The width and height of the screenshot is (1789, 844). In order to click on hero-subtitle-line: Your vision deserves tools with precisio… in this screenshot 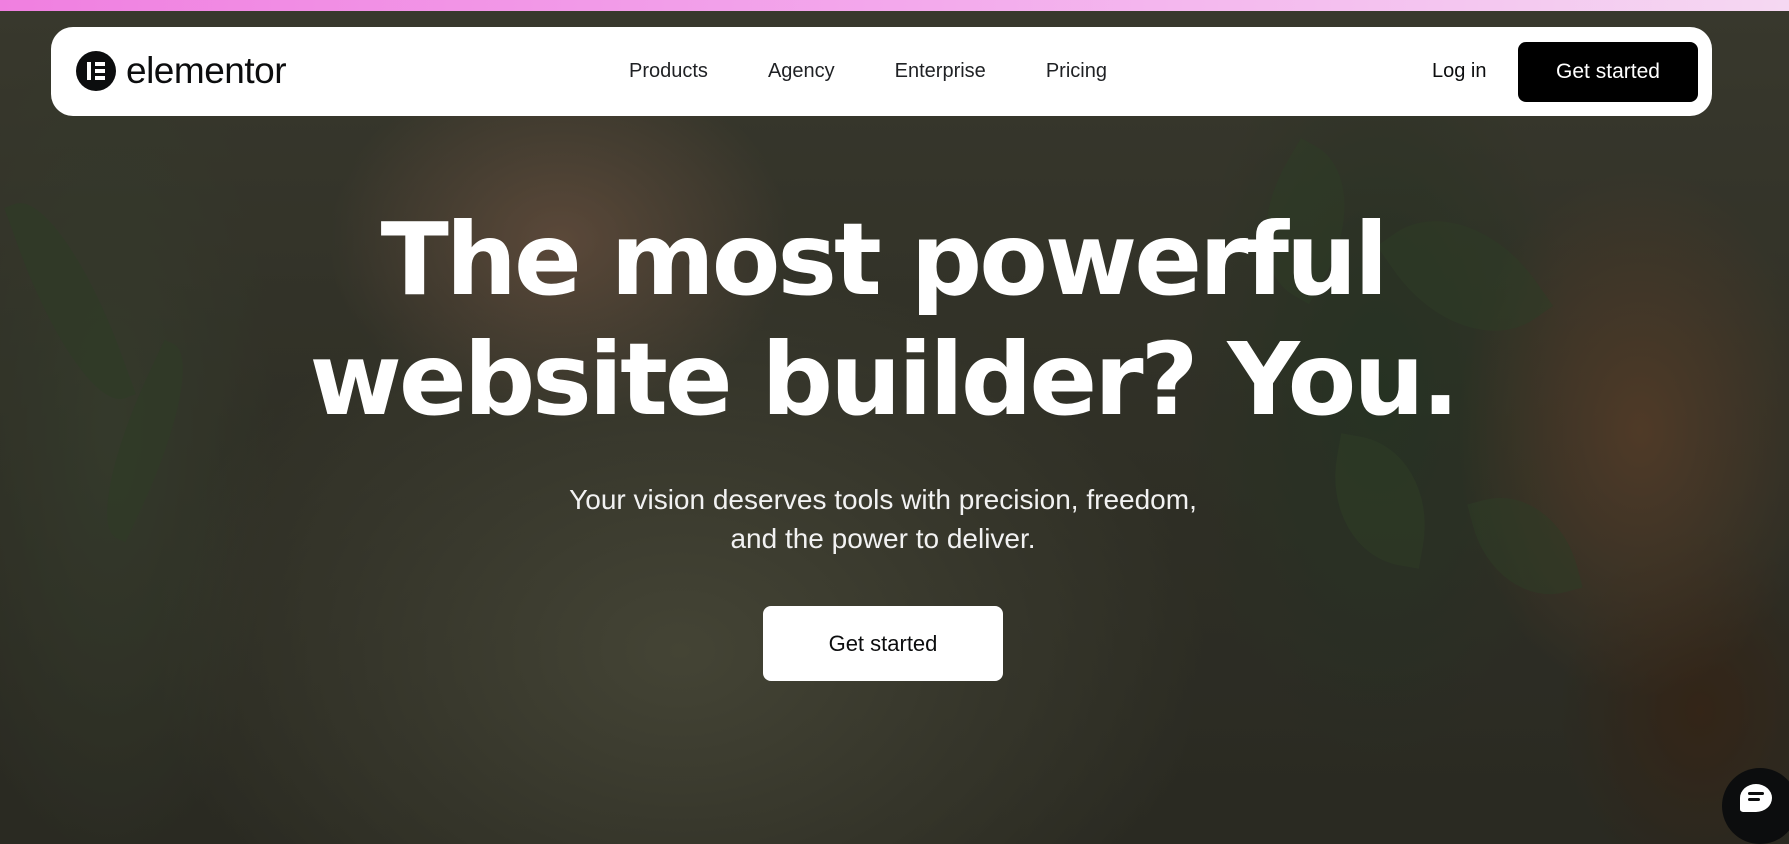, I will do `click(883, 499)`.